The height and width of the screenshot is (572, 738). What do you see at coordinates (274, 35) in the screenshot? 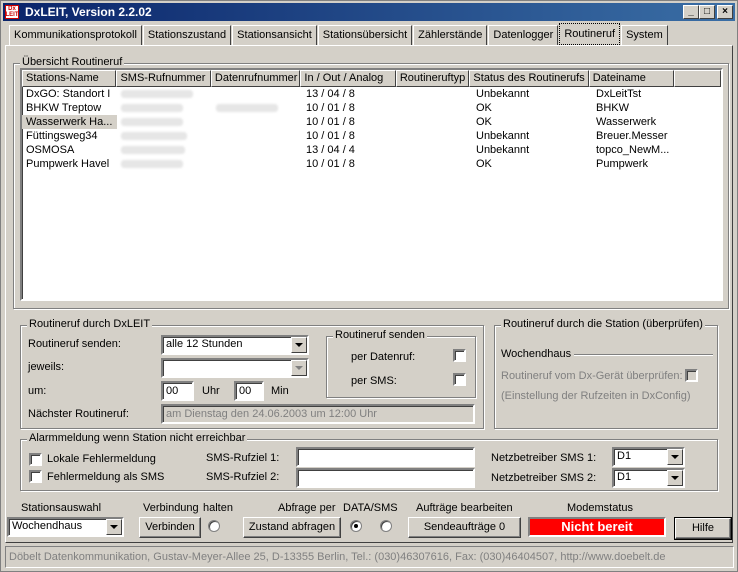
I see `tab-stationsansicht: Stationsansicht` at bounding box center [274, 35].